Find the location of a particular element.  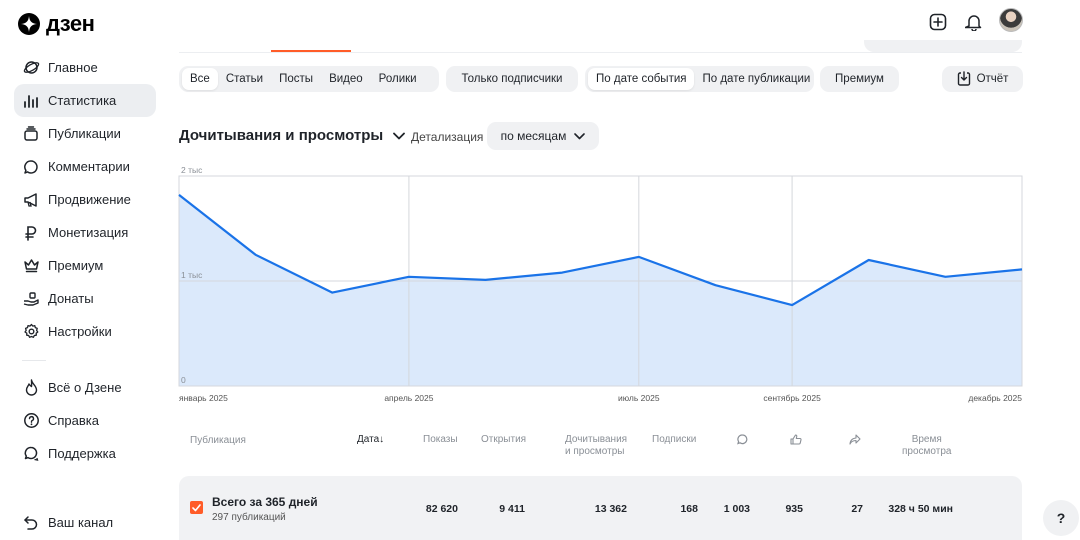

x-tick-label: декабрь 2025 is located at coordinates (995, 398).